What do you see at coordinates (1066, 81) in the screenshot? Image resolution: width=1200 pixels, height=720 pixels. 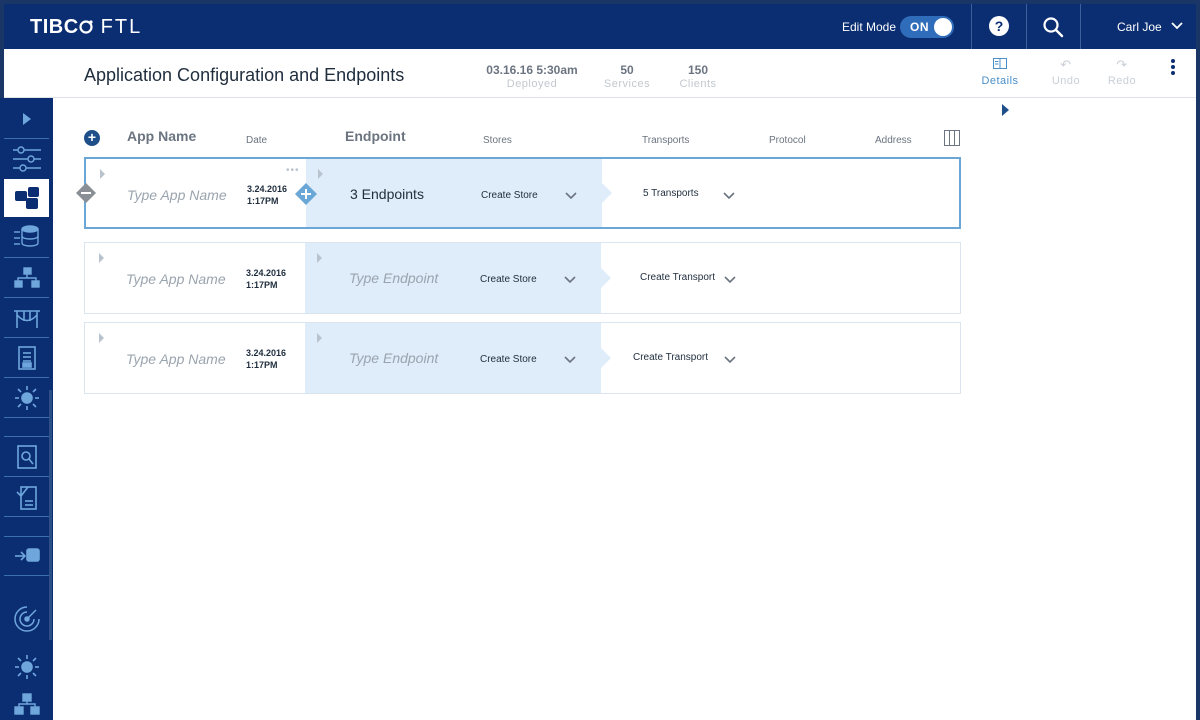 I see `undo-label: Undo` at bounding box center [1066, 81].